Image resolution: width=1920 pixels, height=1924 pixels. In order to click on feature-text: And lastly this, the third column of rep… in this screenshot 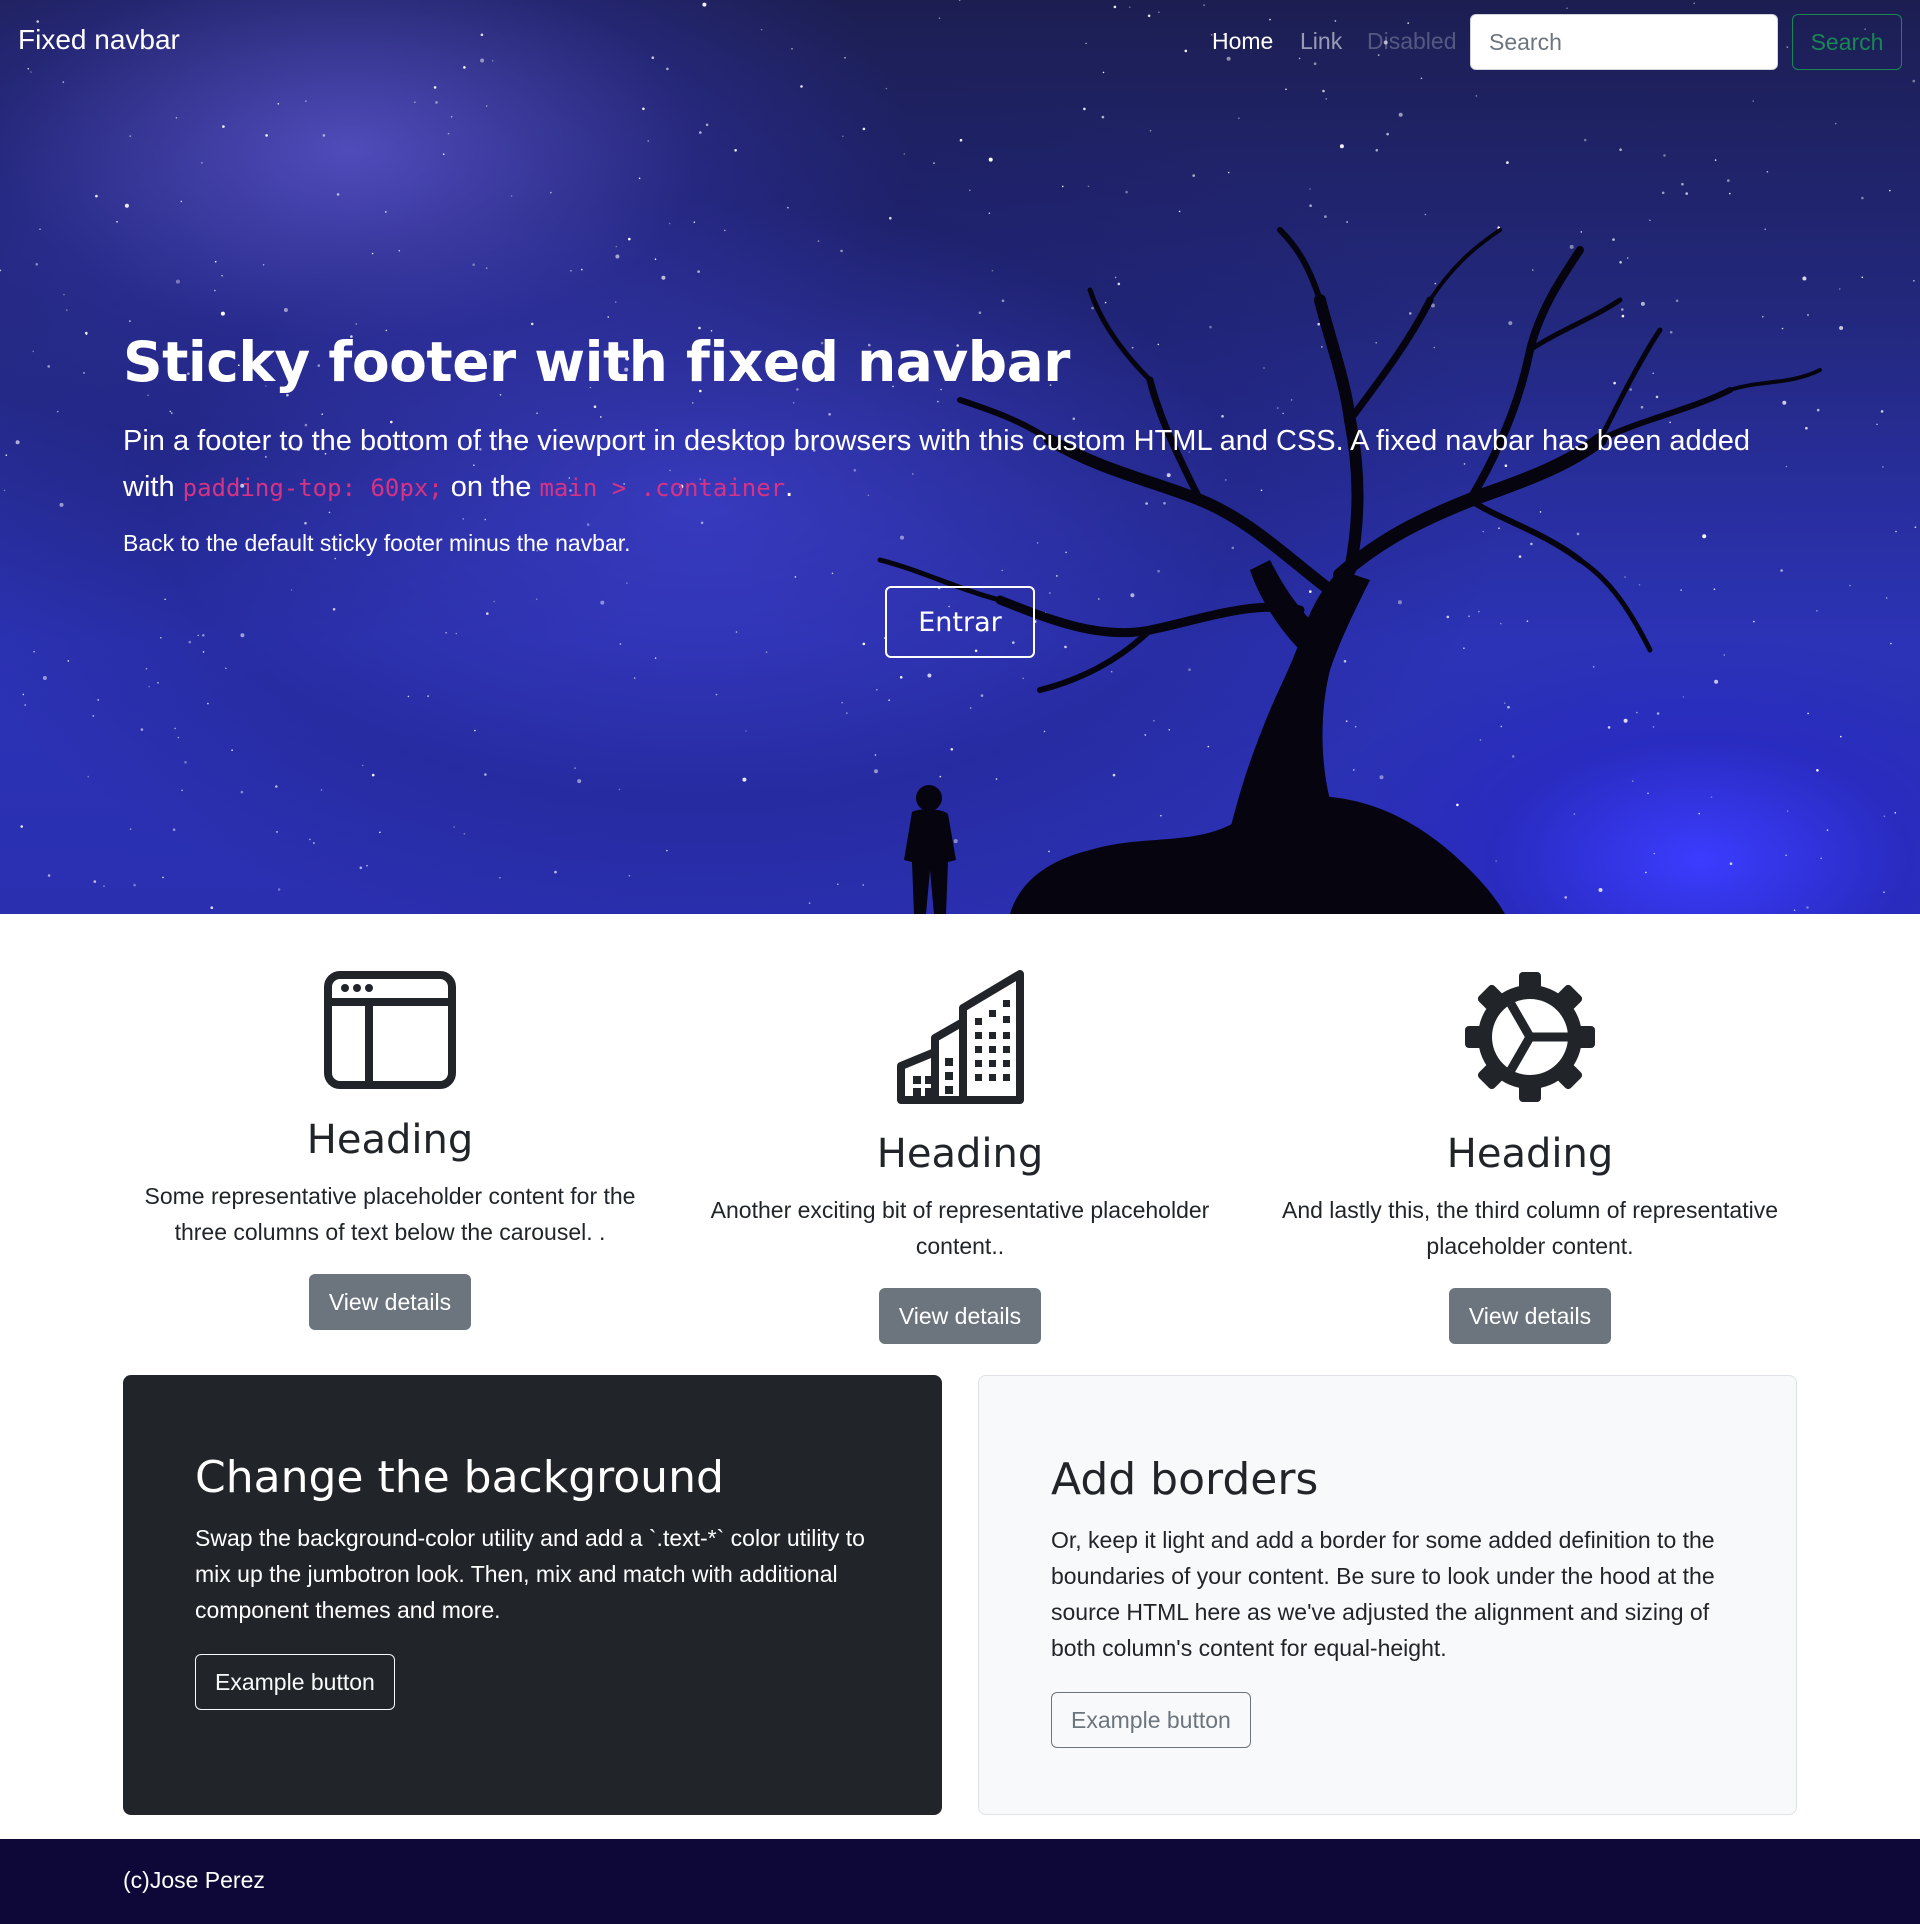, I will do `click(1530, 1228)`.